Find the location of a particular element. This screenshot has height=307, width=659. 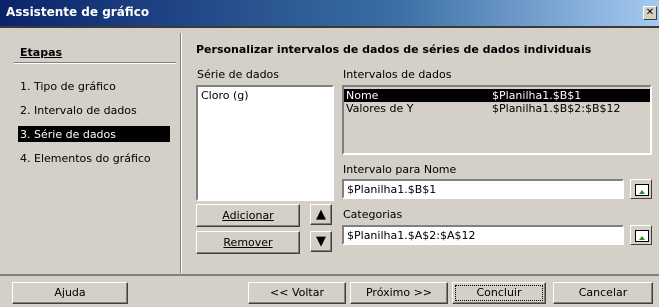

categories-value: $Planilha1.$A$2:$A$12 is located at coordinates (411, 235).